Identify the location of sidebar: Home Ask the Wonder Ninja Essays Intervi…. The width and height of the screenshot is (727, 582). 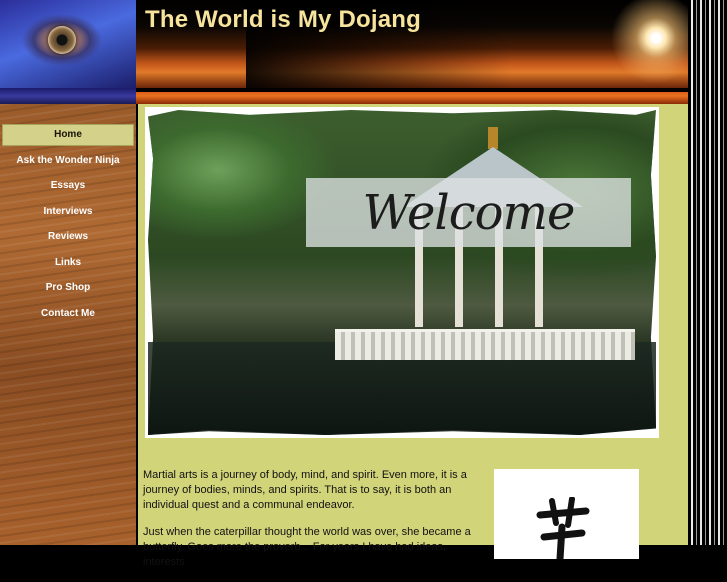
(68, 324).